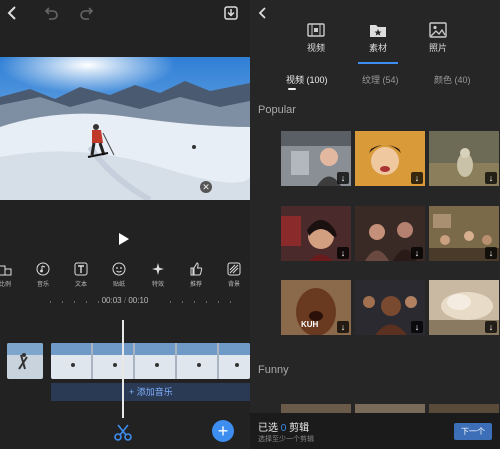 This screenshot has width=500, height=449. What do you see at coordinates (157, 285) in the screenshot?
I see `tool-label: 特效` at bounding box center [157, 285].